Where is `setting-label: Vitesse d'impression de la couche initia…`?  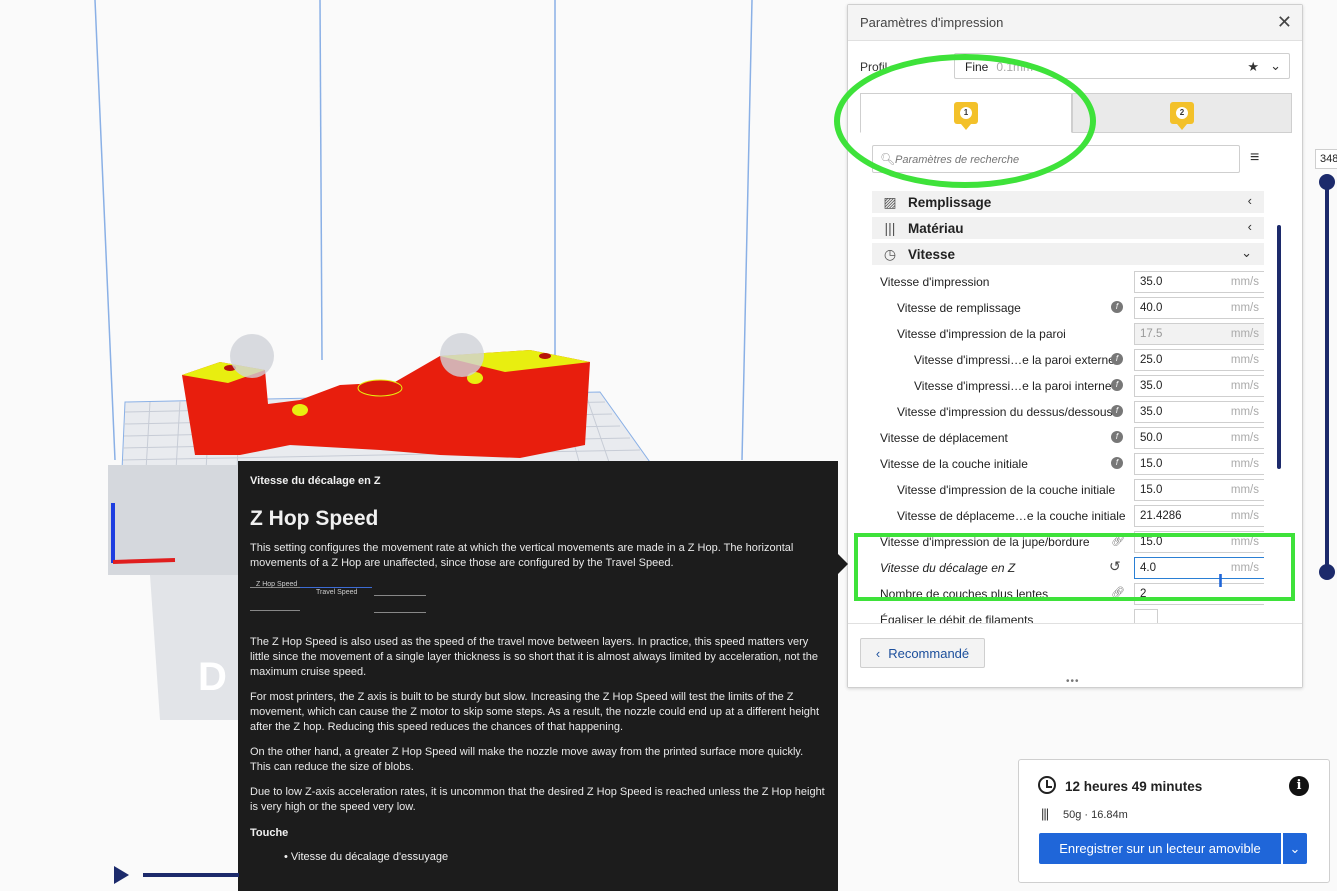
setting-label: Vitesse d'impression de la couche initia… is located at coordinates (1006, 490).